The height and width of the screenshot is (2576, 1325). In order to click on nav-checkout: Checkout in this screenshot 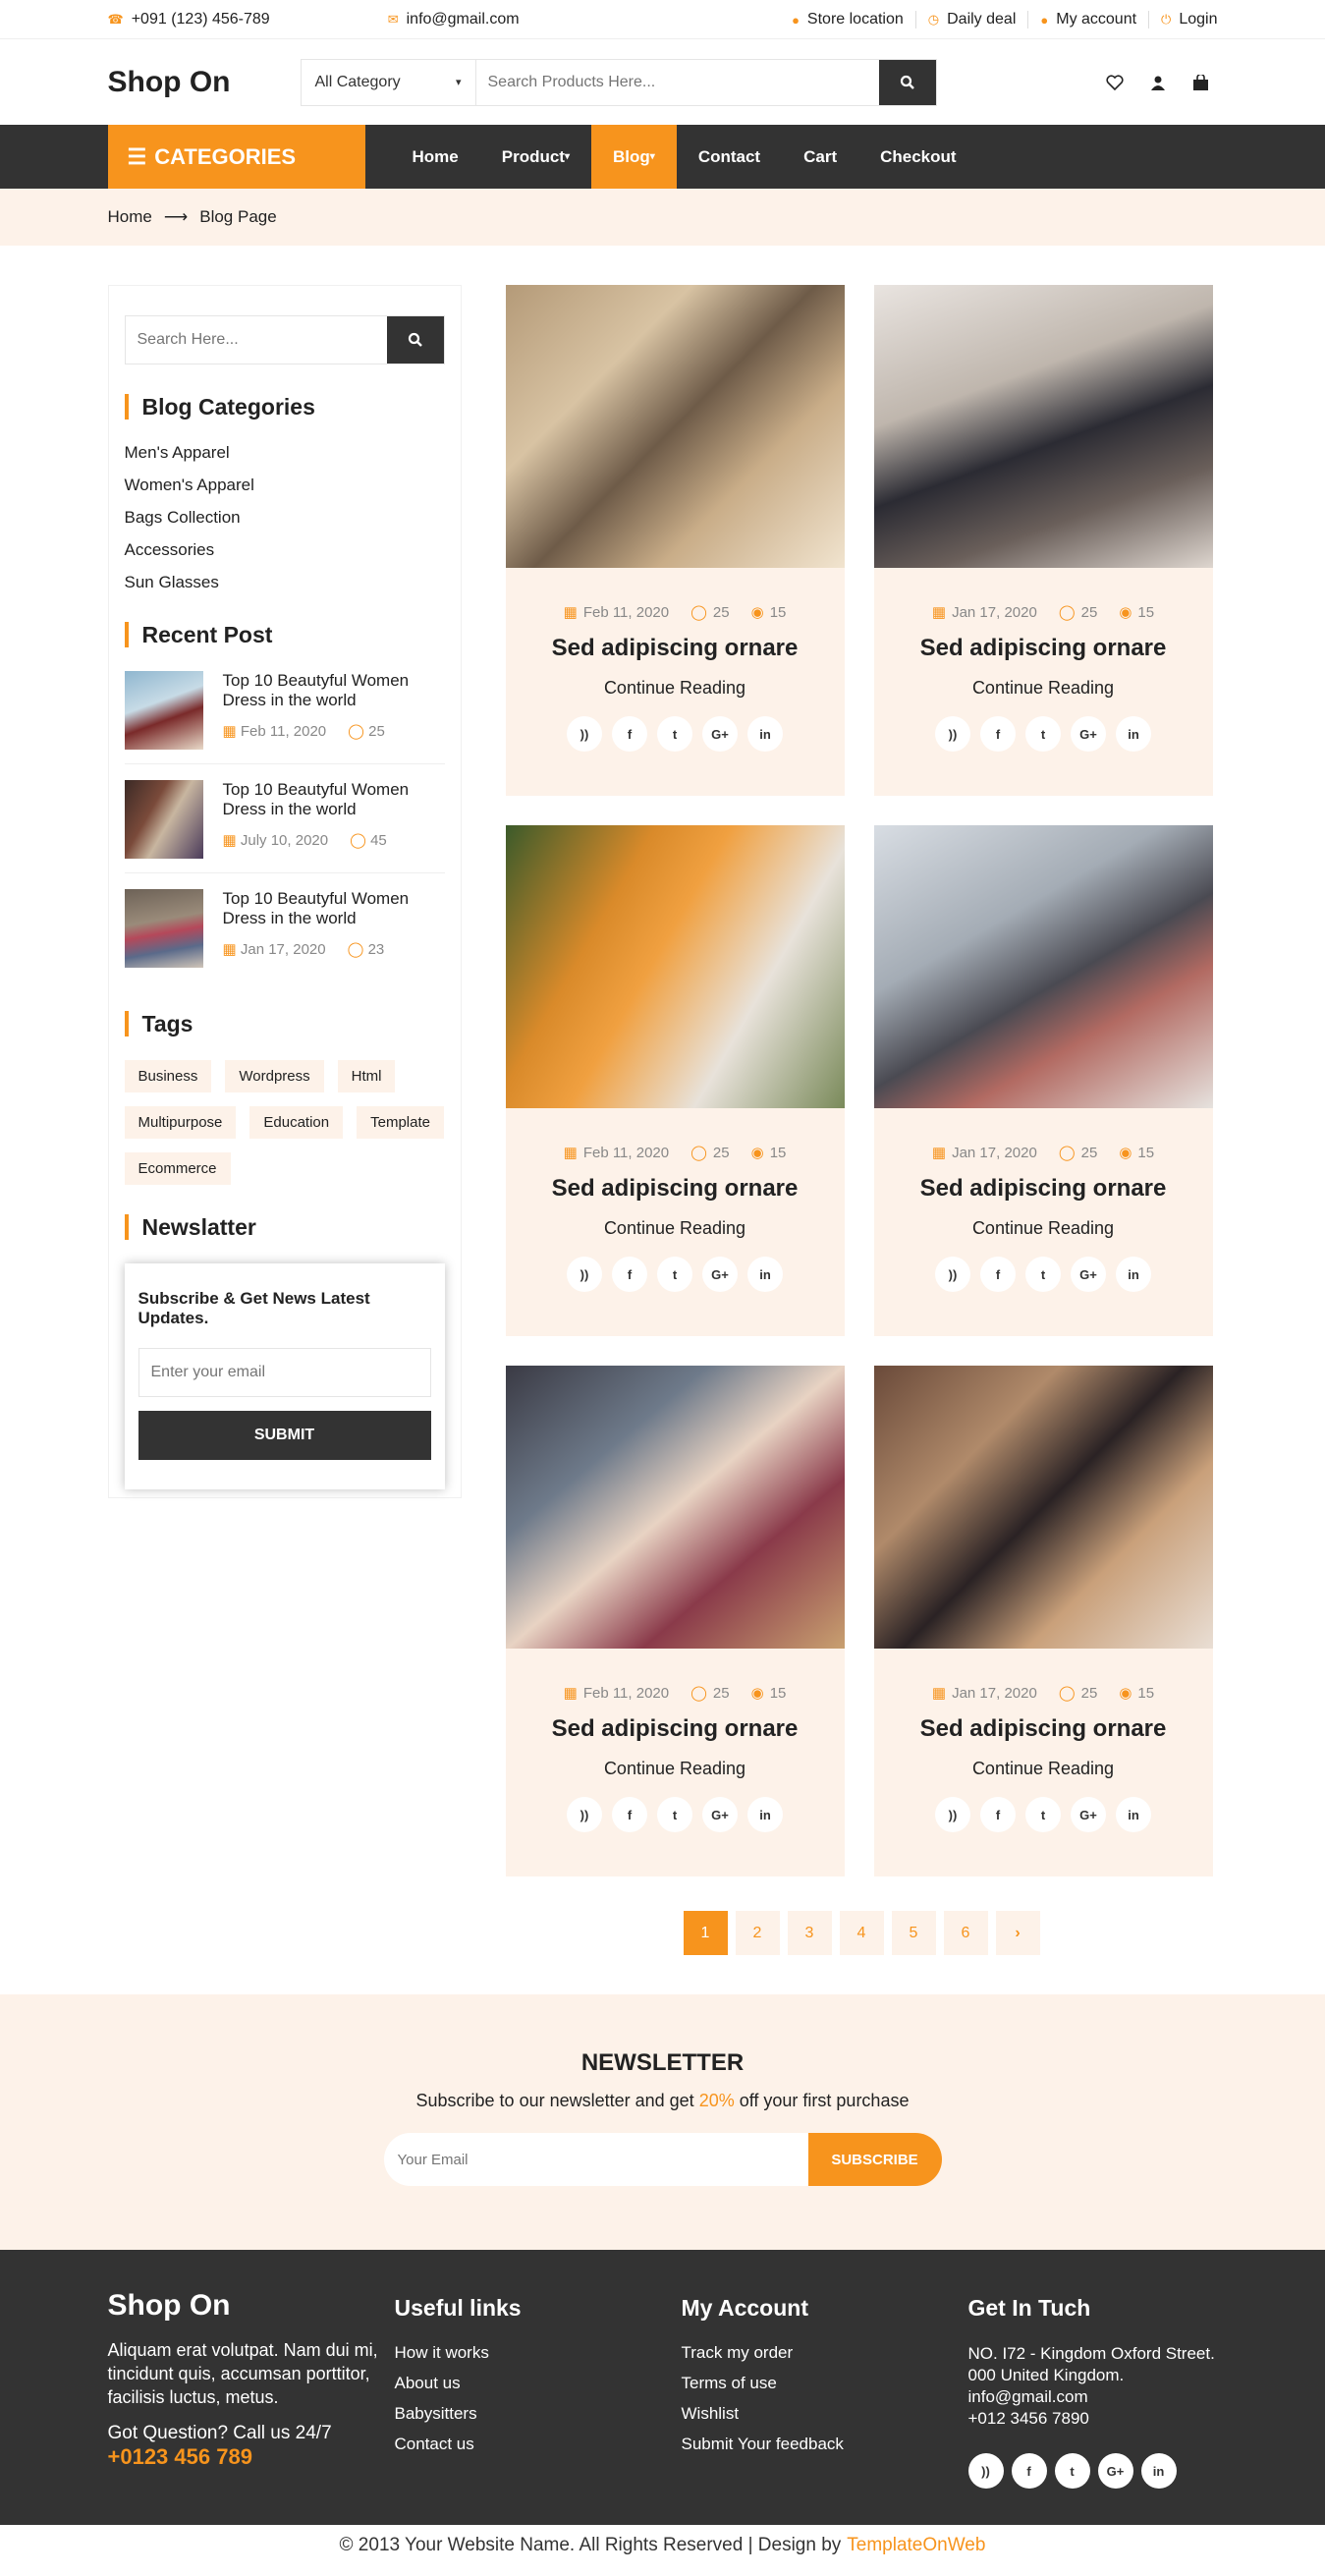, I will do `click(917, 157)`.